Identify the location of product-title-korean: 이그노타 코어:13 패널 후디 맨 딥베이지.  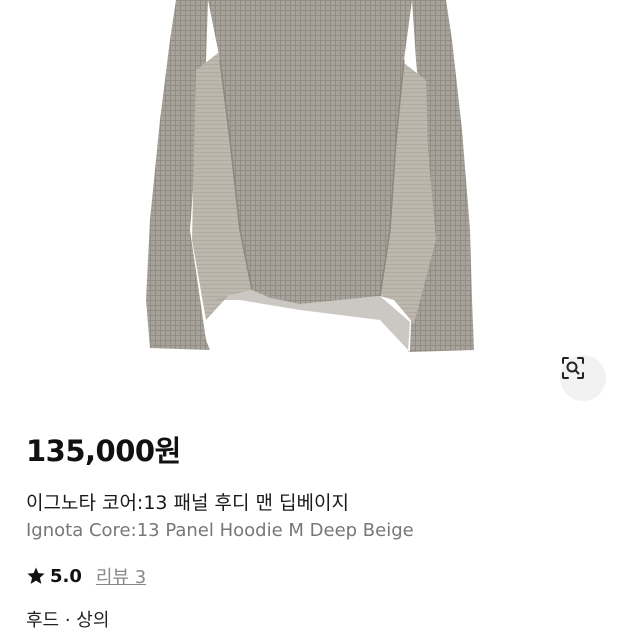
(187, 503).